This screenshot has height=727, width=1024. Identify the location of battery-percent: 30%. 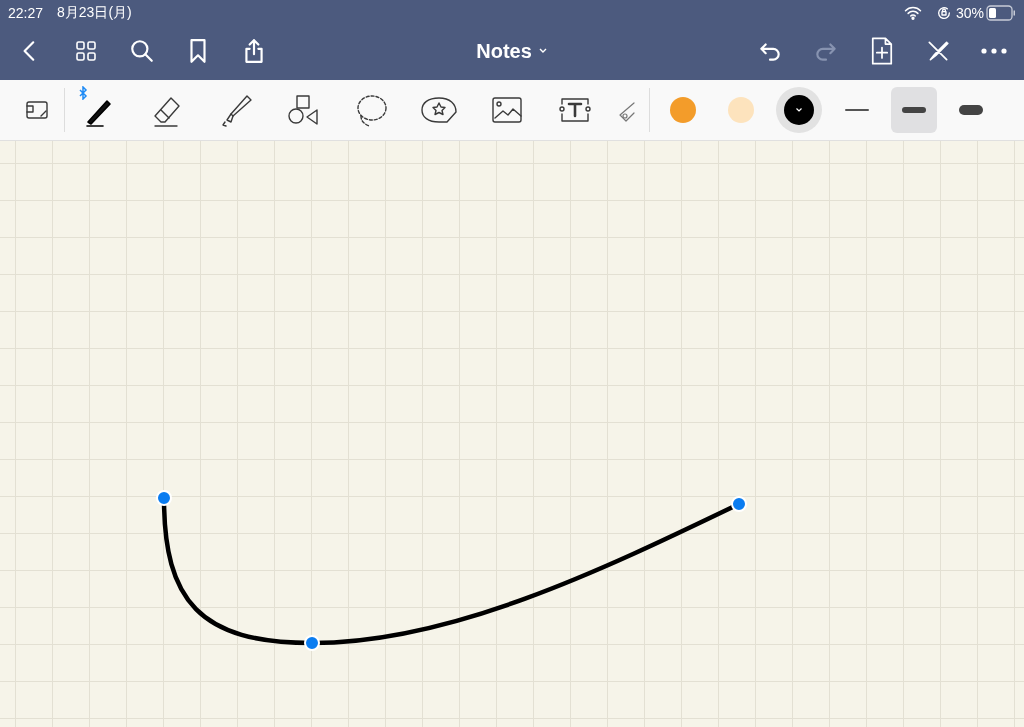
(969, 13).